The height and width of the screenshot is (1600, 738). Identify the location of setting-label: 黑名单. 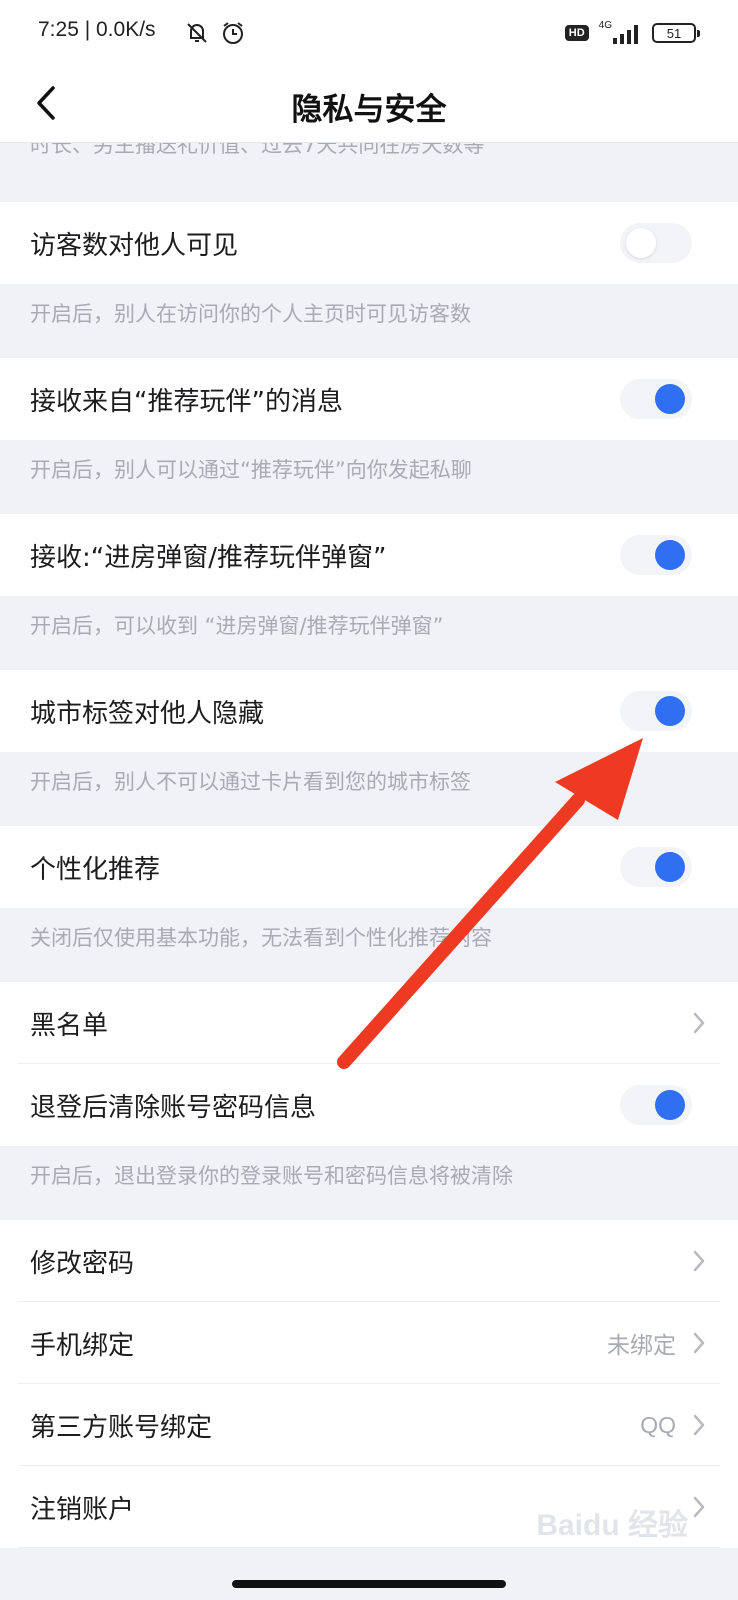
(69, 1025).